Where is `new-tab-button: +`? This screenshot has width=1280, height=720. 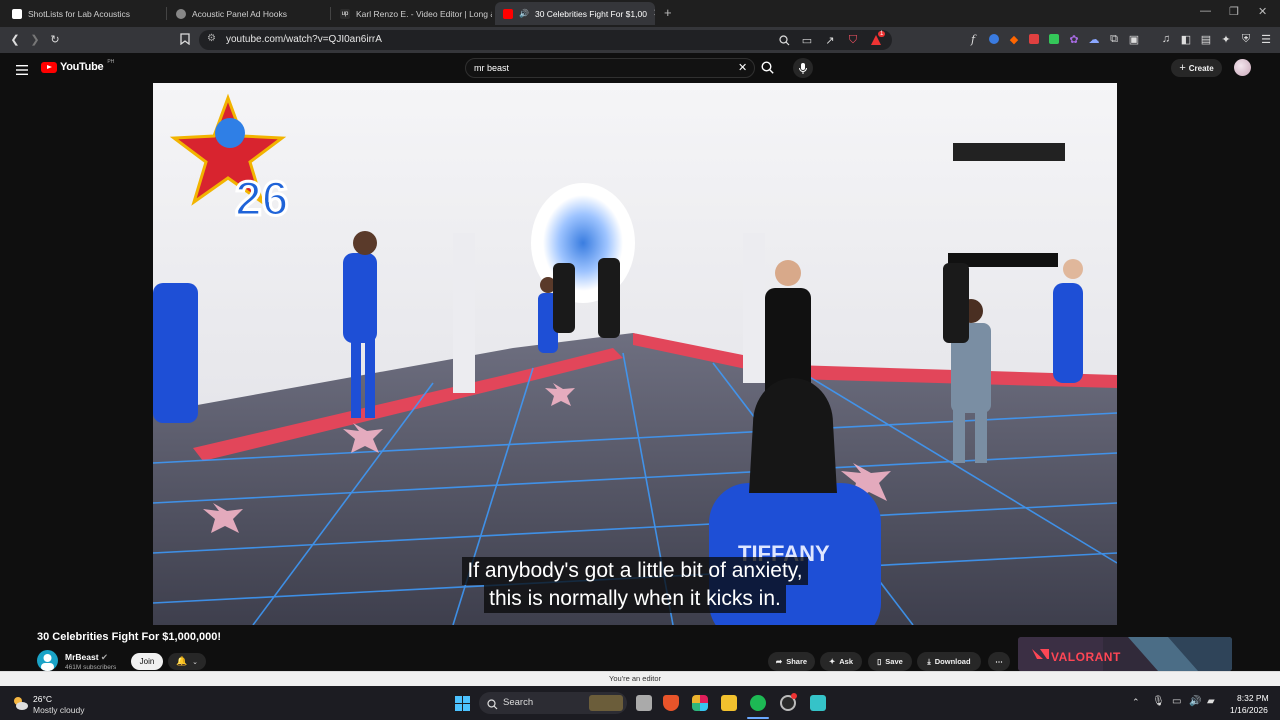 new-tab-button: + is located at coordinates (668, 12).